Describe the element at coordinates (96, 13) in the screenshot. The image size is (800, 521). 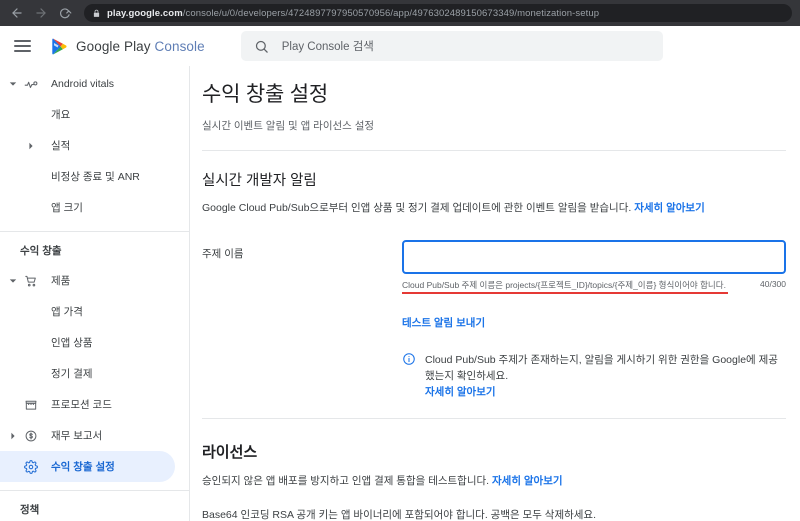
I see `lock-icon` at that location.